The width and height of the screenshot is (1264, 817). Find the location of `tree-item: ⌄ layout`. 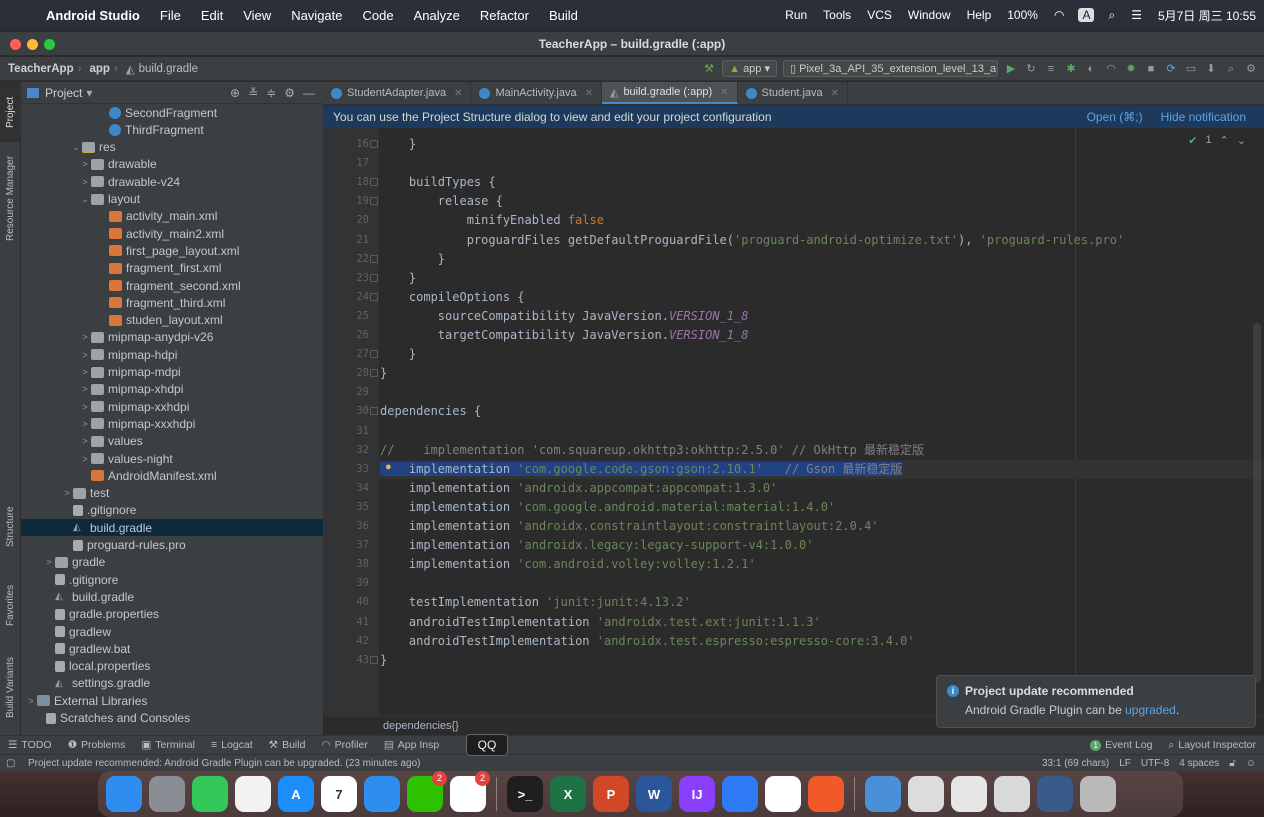

tree-item: ⌄ layout is located at coordinates (172, 199).